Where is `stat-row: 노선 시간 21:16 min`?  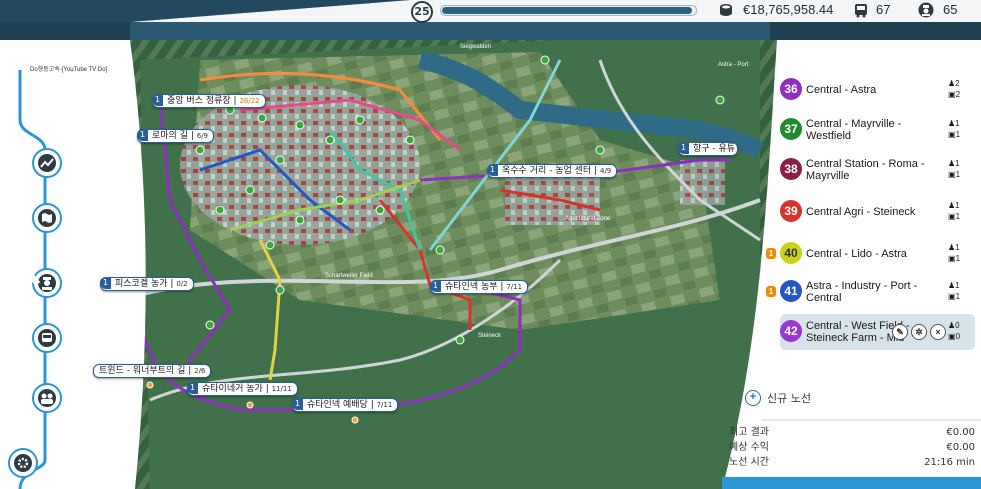
stat-row: 노선 시간 21:16 min is located at coordinates (852, 462).